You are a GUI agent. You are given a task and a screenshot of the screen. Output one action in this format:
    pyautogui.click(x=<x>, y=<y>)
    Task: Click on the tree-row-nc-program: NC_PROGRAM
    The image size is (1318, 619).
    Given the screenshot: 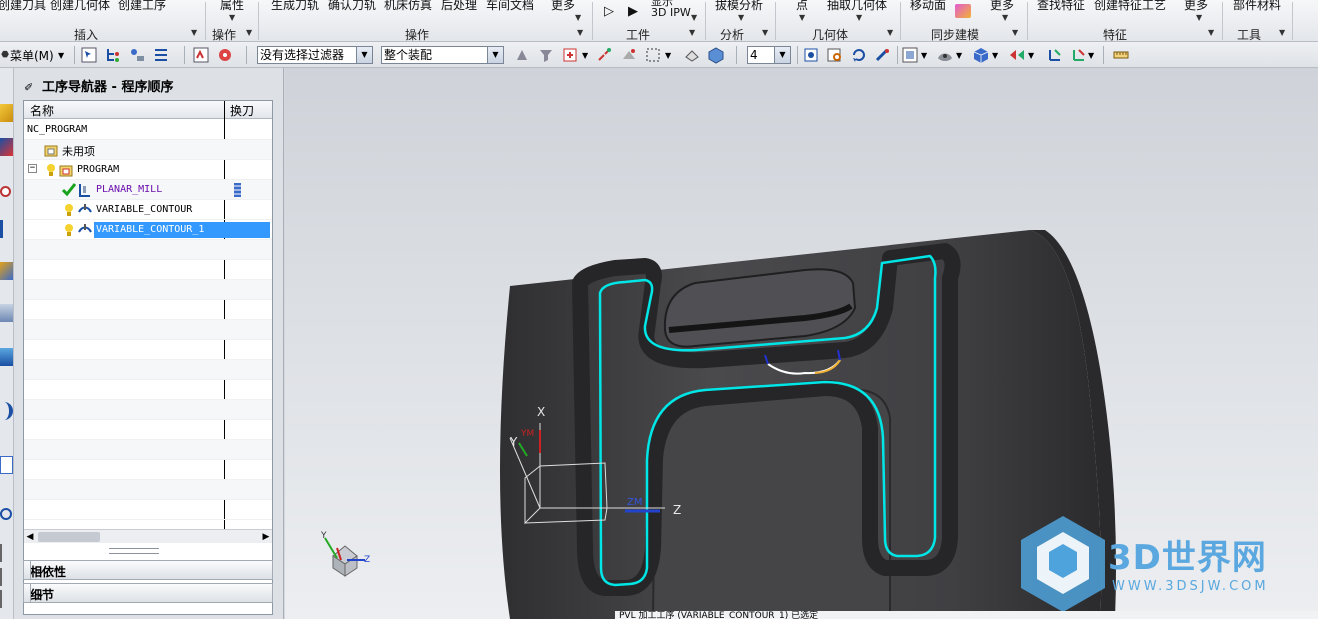 What is the action you would take?
    pyautogui.click(x=148, y=130)
    